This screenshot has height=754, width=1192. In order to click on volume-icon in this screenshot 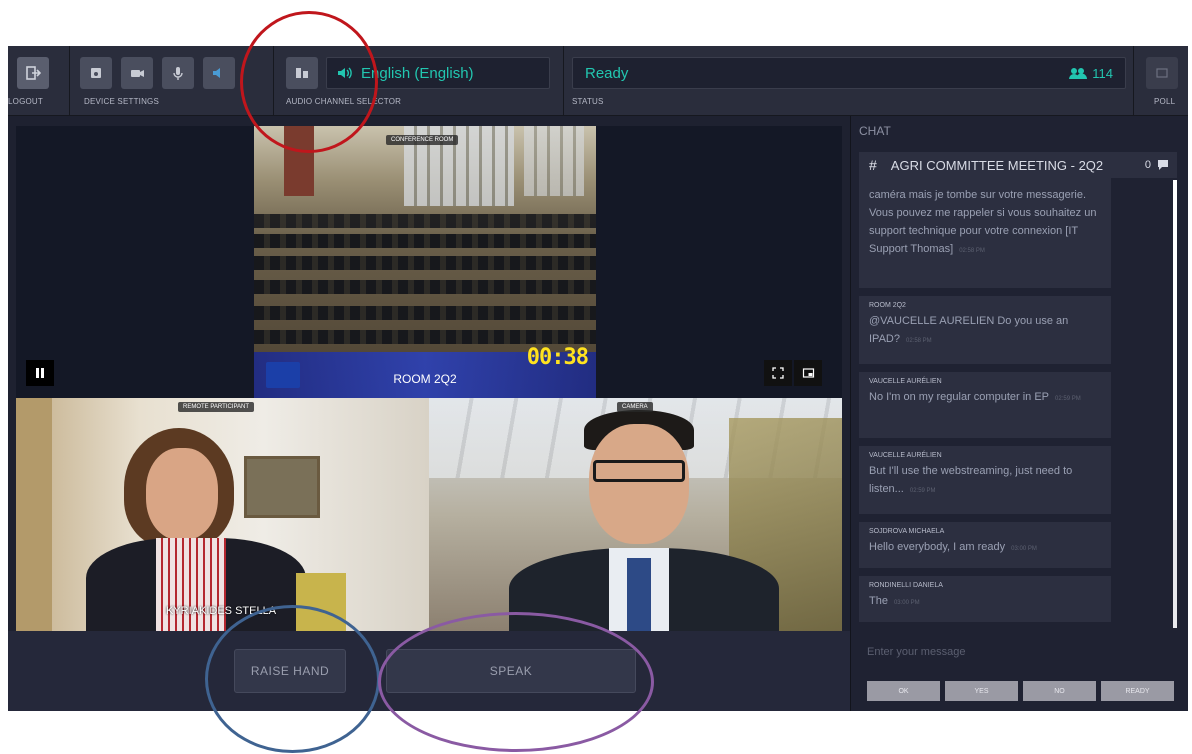, I will do `click(216, 73)`.